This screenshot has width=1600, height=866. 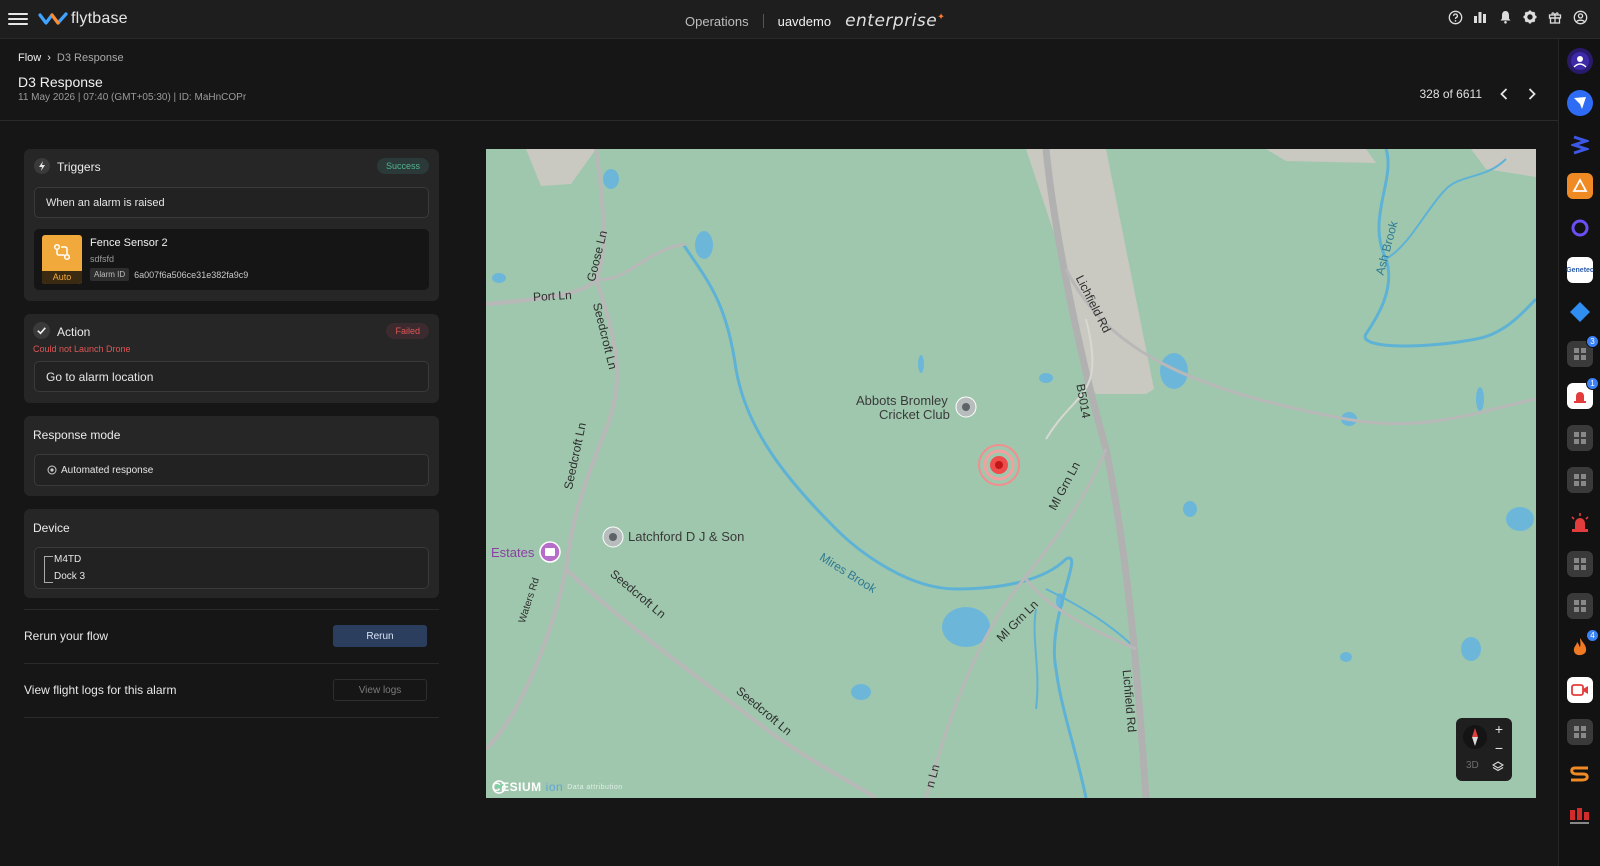 I want to click on nav-operations: Operations, so click(x=717, y=21).